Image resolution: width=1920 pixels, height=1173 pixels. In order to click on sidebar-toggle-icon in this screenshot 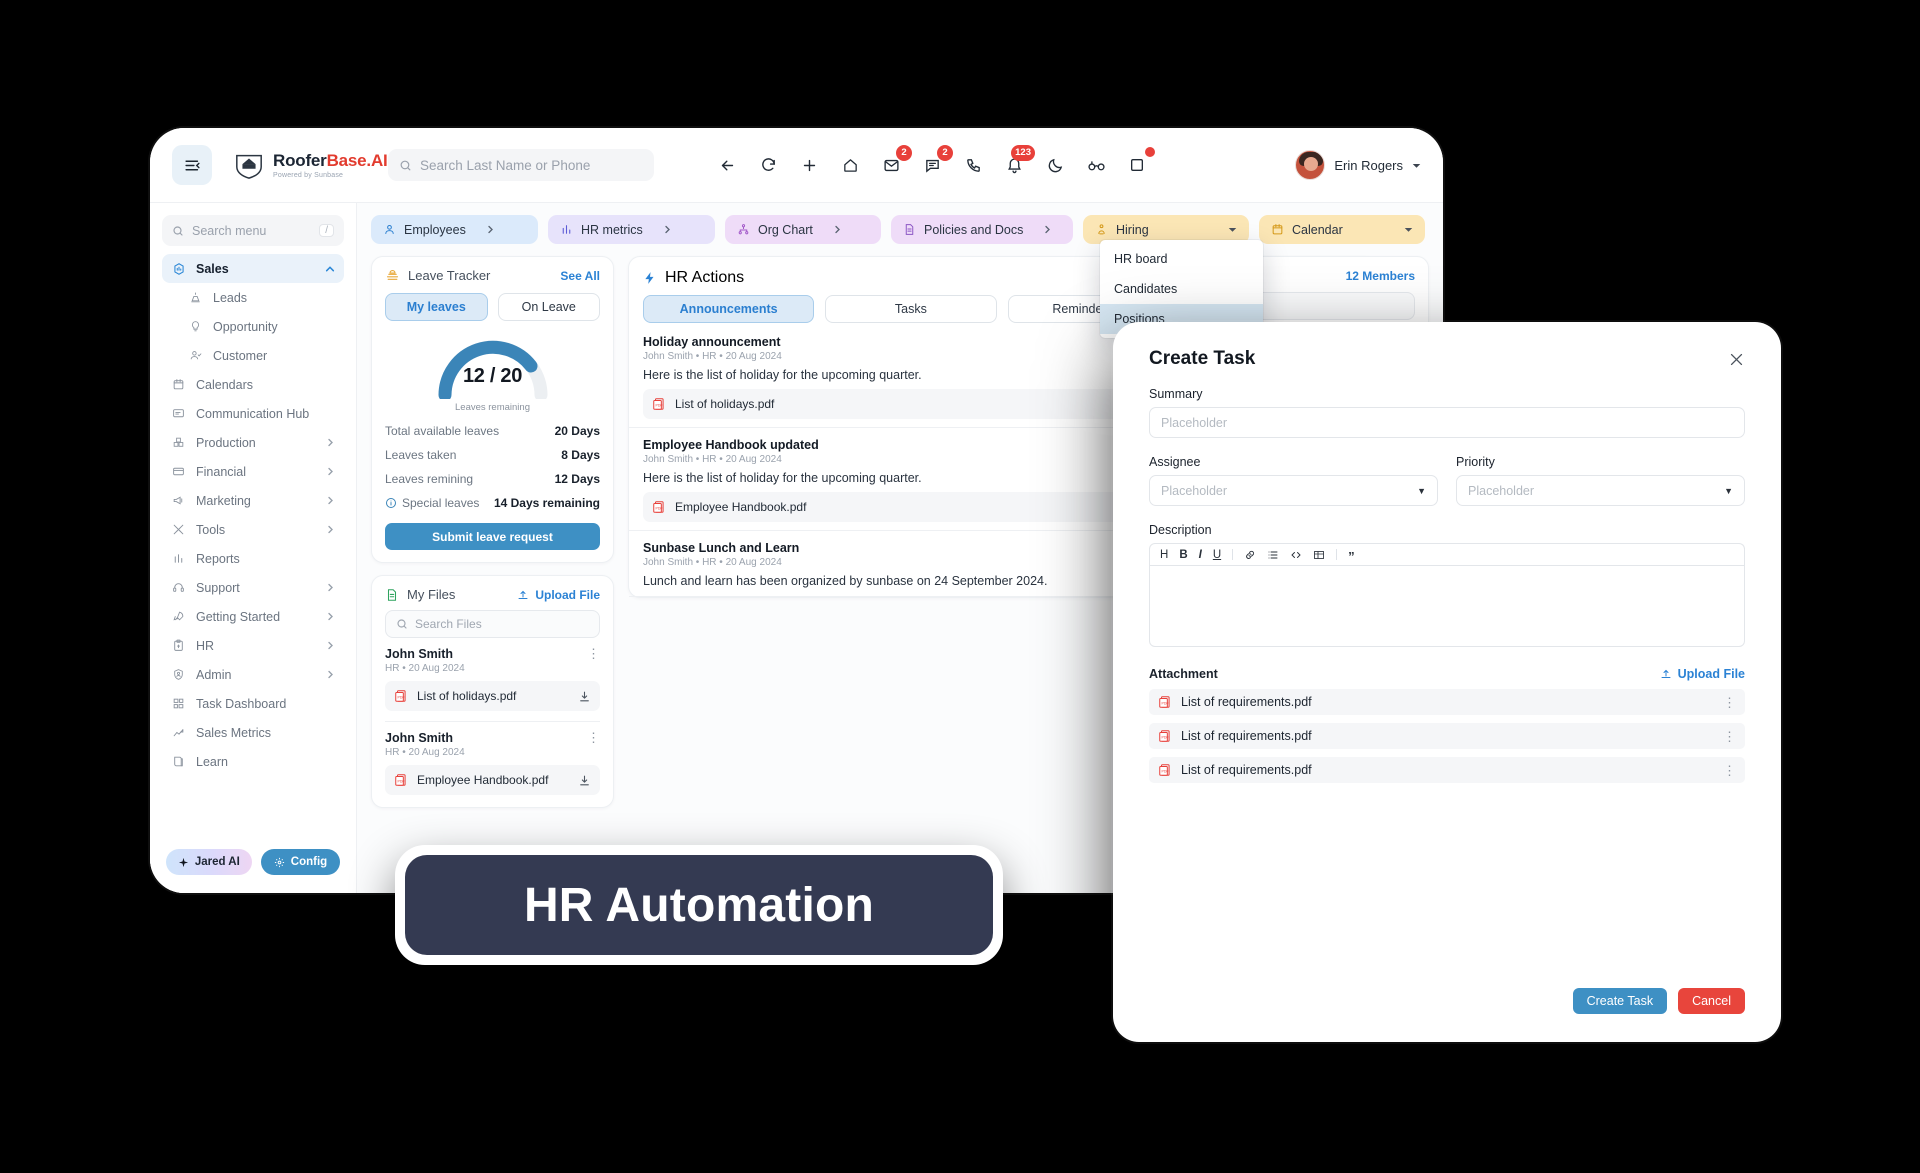, I will do `click(192, 165)`.